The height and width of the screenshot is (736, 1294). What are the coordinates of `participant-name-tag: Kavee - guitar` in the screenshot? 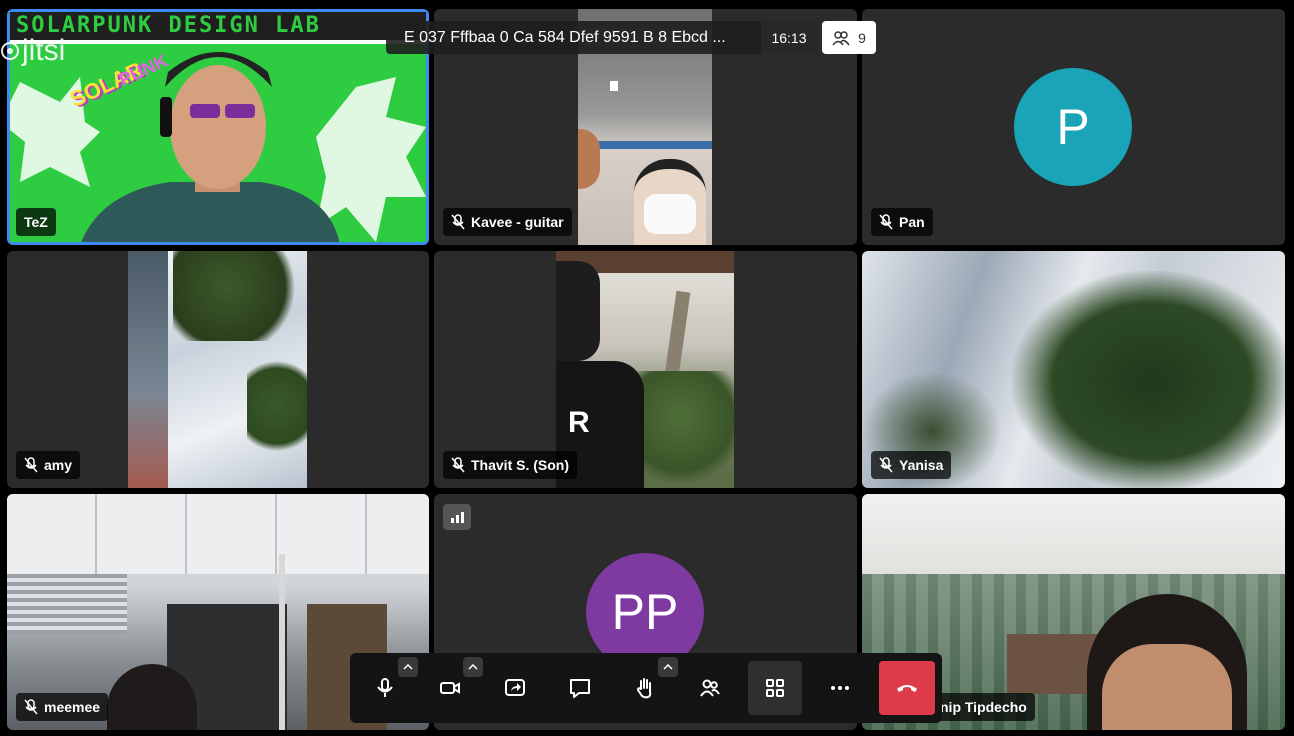 It's located at (507, 222).